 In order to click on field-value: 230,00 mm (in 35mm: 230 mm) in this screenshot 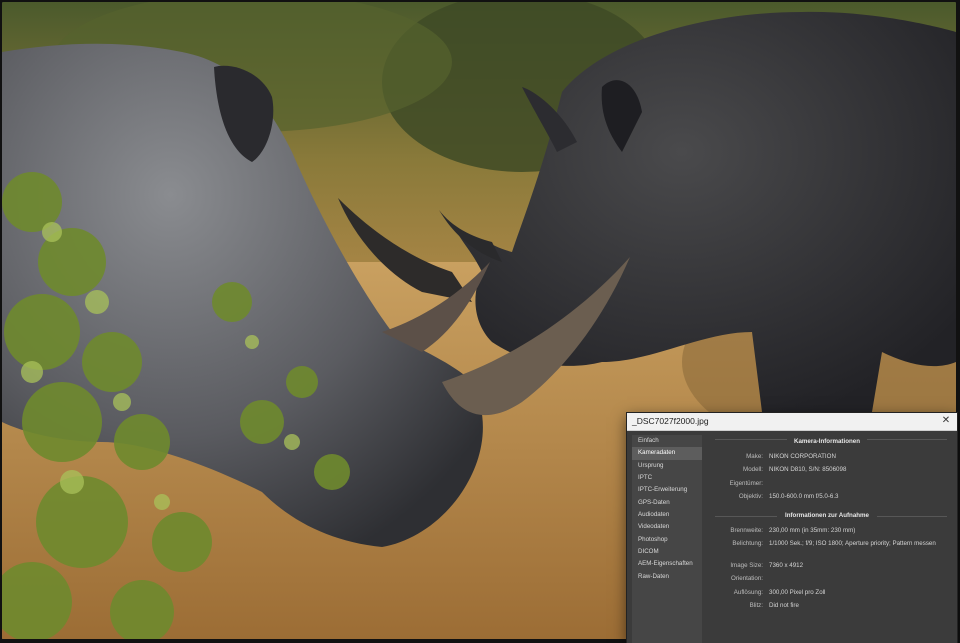, I will do `click(812, 530)`.